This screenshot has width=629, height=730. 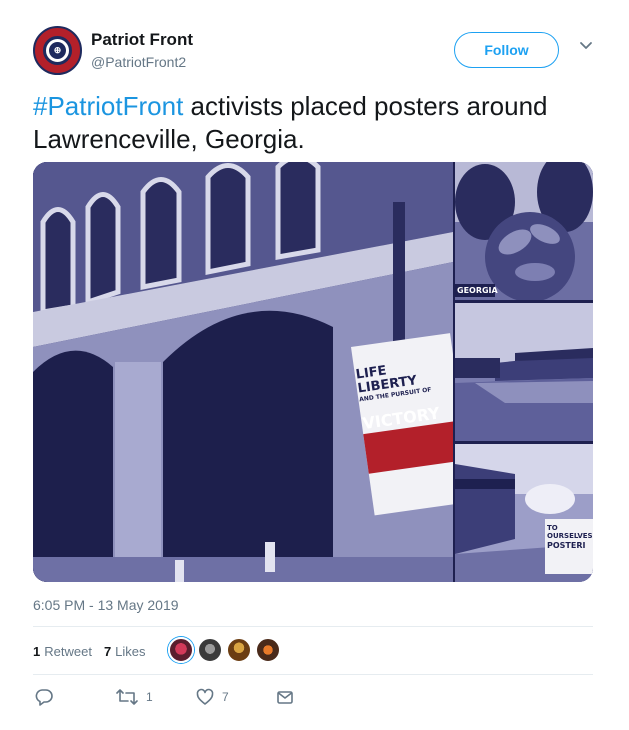 I want to click on photo-side-3: TO OURSELVES POSTERI, so click(x=524, y=513).